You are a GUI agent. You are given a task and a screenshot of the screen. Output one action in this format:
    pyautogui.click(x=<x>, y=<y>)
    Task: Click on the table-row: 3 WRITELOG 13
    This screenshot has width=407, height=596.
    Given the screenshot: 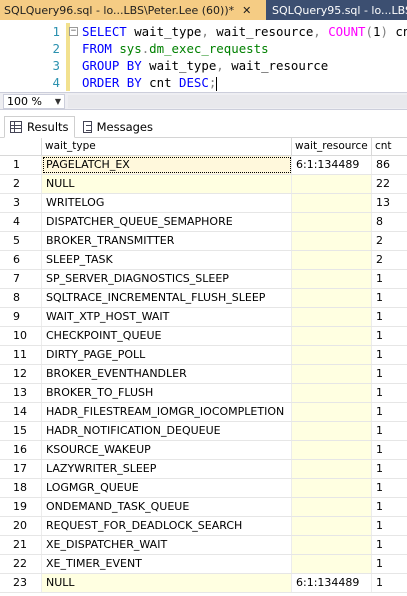 What is the action you would take?
    pyautogui.click(x=203, y=203)
    